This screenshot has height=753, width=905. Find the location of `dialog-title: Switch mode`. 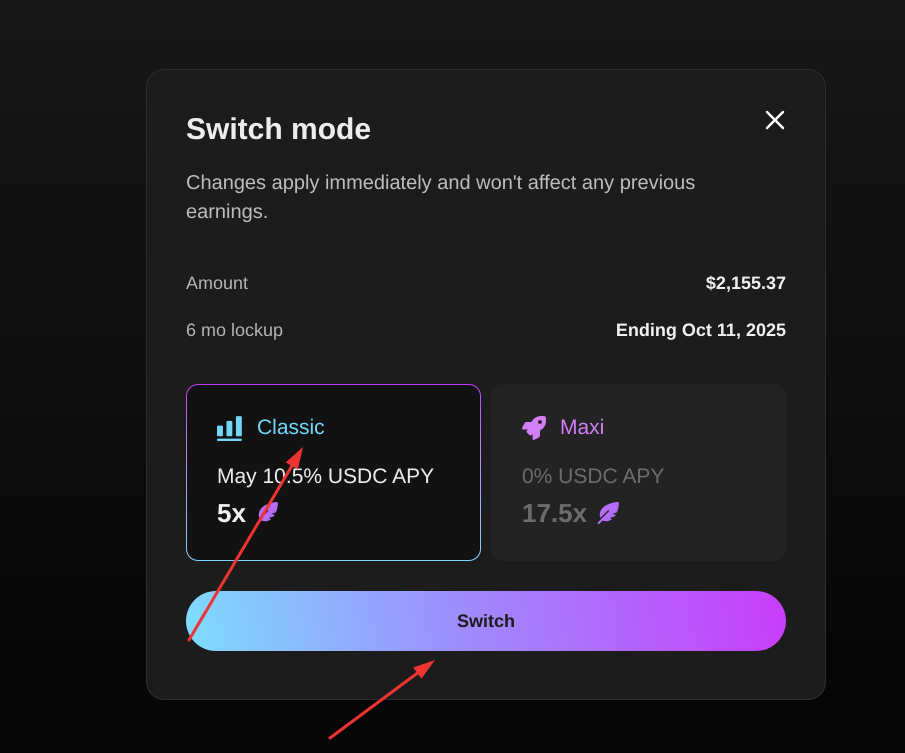

dialog-title: Switch mode is located at coordinates (279, 130).